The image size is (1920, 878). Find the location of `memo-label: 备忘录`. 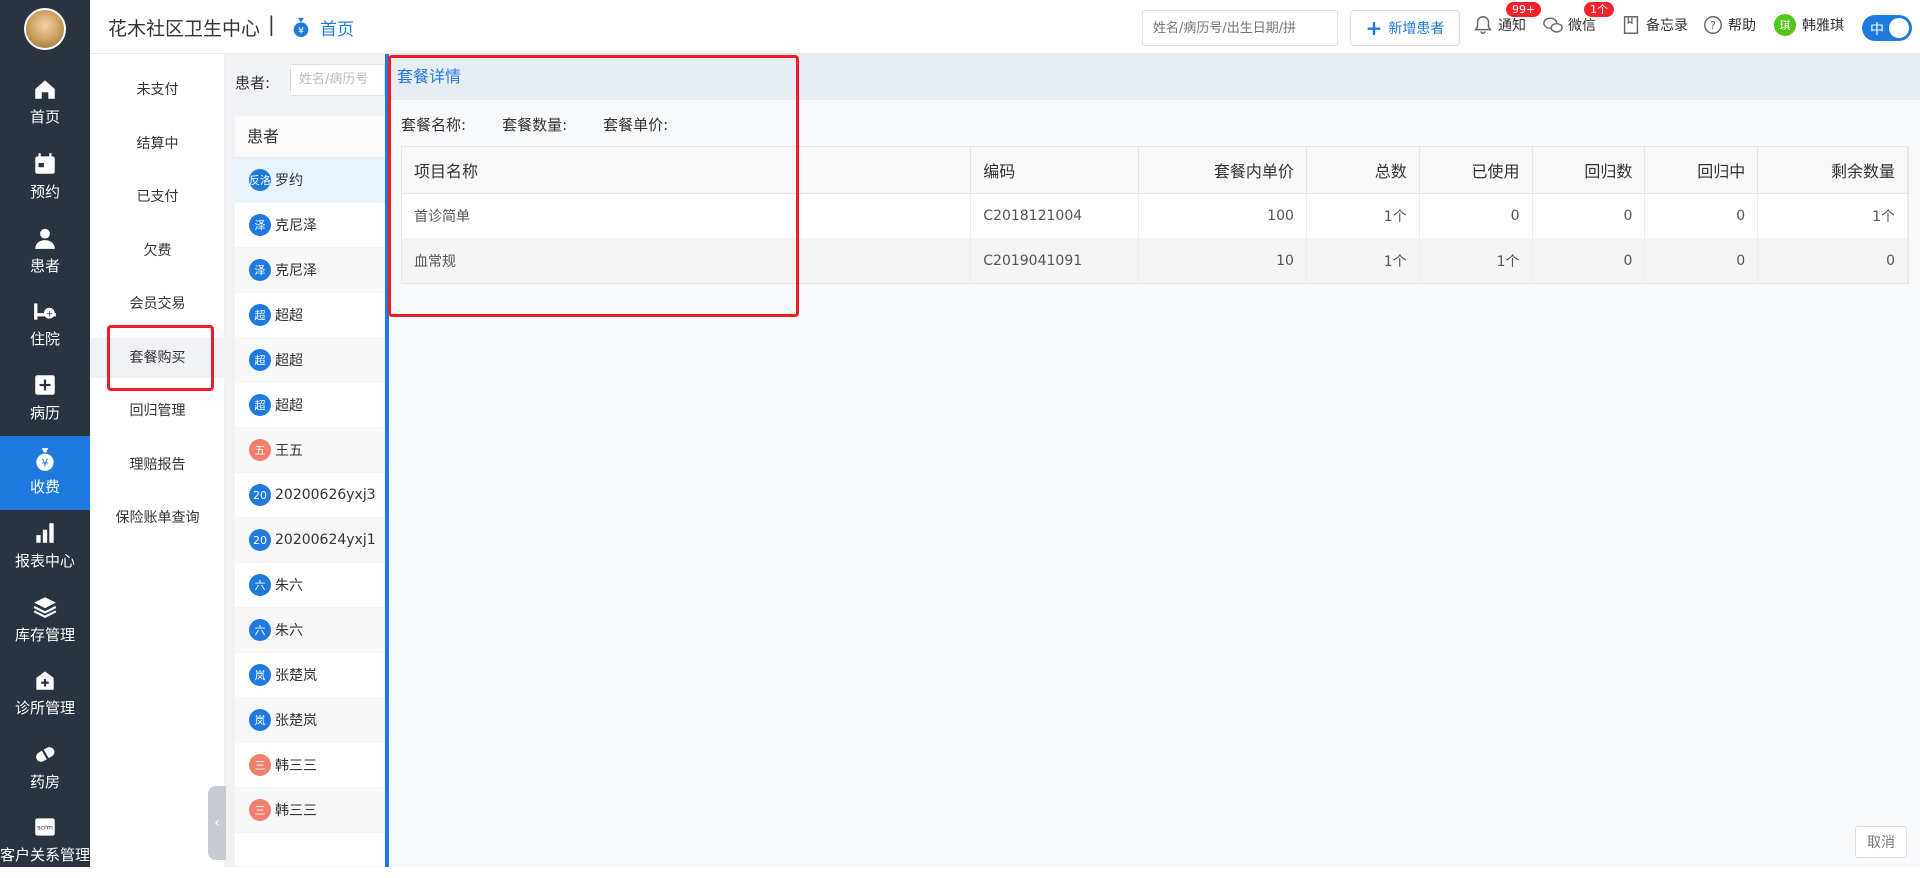

memo-label: 备忘录 is located at coordinates (1667, 26).